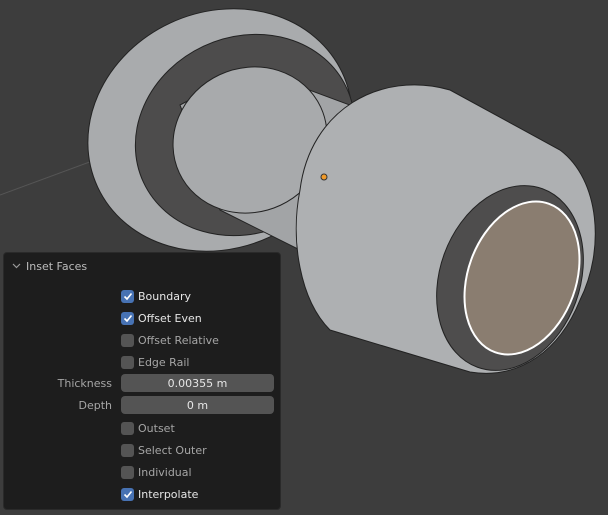 Image resolution: width=608 pixels, height=515 pixels. I want to click on thickness-label: Thickness, so click(84, 383).